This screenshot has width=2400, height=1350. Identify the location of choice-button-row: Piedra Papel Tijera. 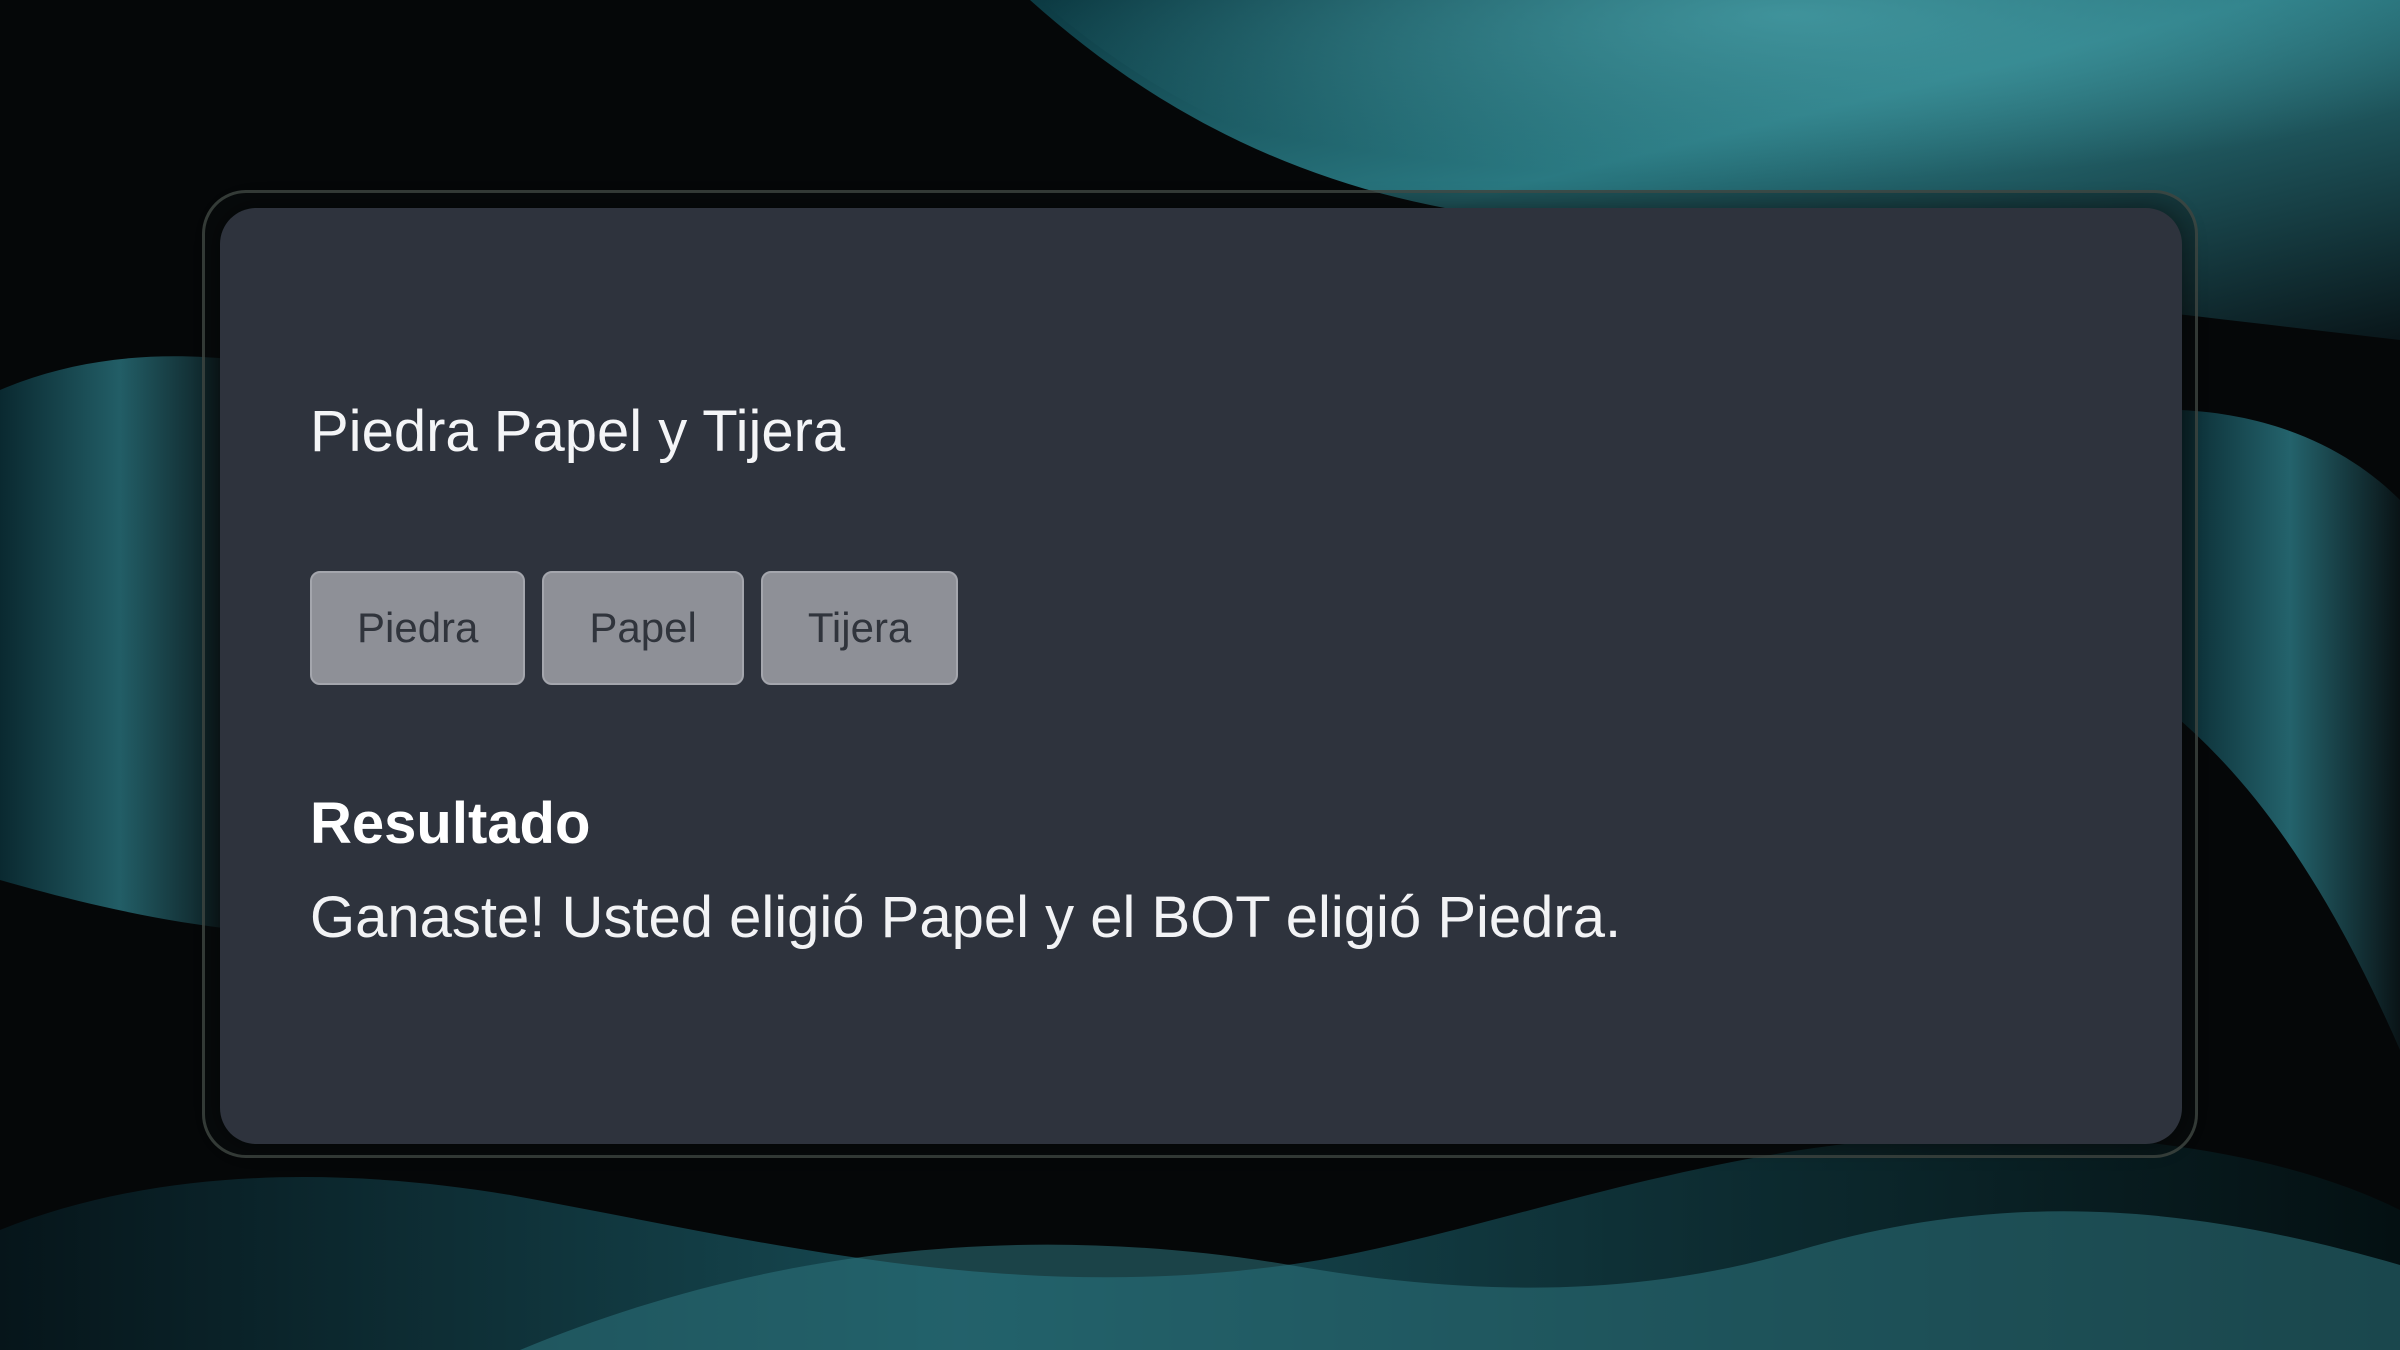
(634, 628).